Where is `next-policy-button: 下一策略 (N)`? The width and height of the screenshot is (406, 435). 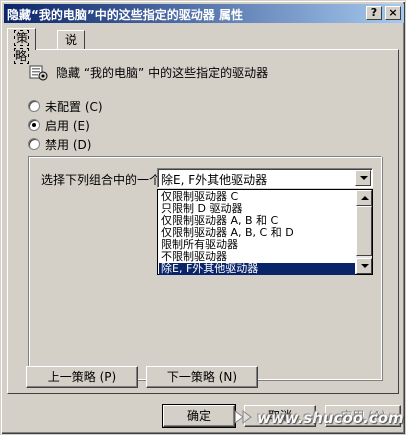 next-policy-button: 下一策略 (N) is located at coordinates (202, 377).